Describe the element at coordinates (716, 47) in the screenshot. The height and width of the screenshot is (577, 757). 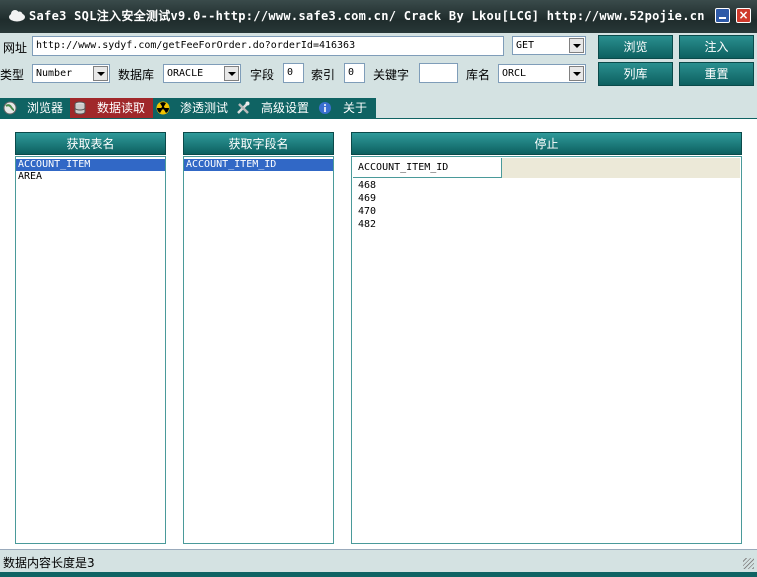
I see `inject-button: 注入` at that location.